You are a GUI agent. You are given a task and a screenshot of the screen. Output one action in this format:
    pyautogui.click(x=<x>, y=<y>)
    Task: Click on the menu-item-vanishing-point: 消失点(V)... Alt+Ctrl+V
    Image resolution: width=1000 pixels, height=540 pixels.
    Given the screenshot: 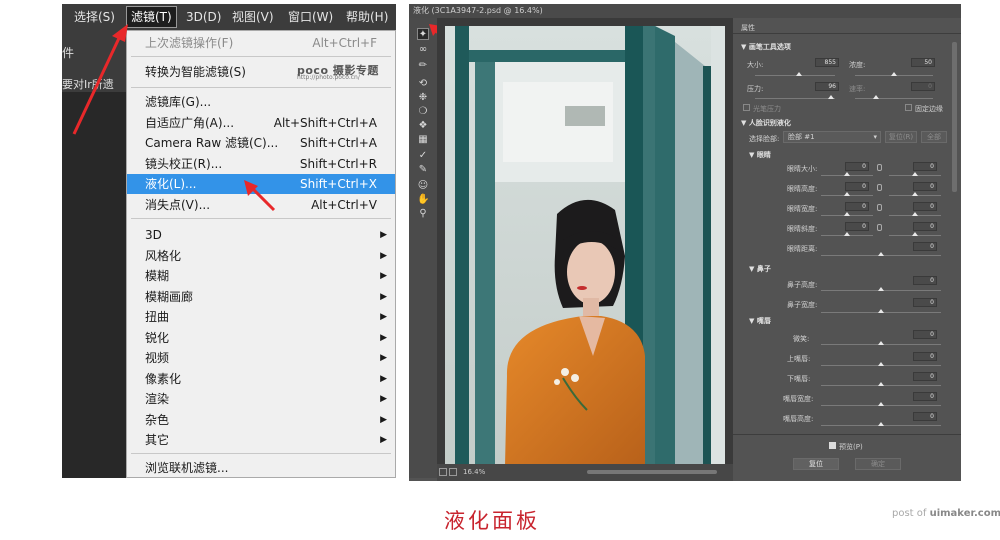 What is the action you would take?
    pyautogui.click(x=261, y=205)
    